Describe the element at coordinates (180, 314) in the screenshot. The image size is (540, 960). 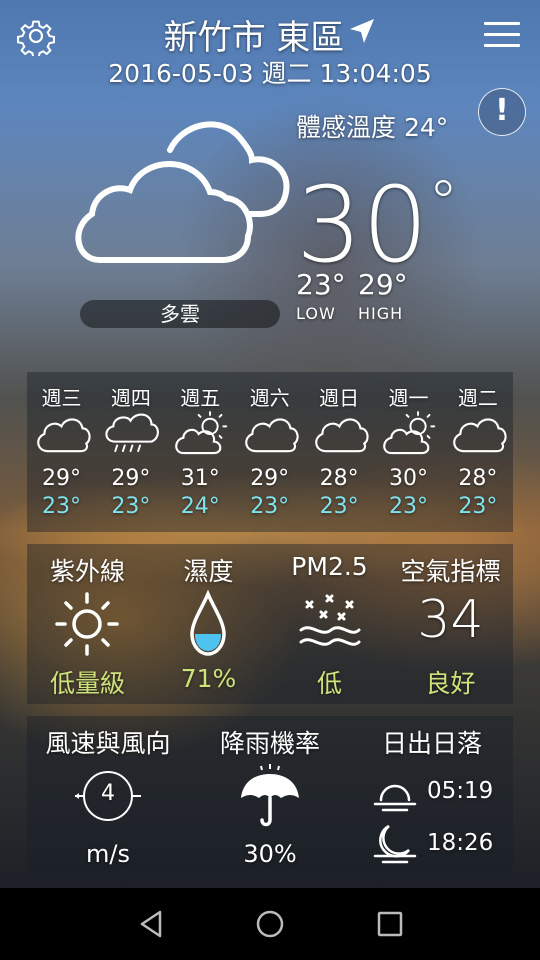
I see `weather-condition: 多雲` at that location.